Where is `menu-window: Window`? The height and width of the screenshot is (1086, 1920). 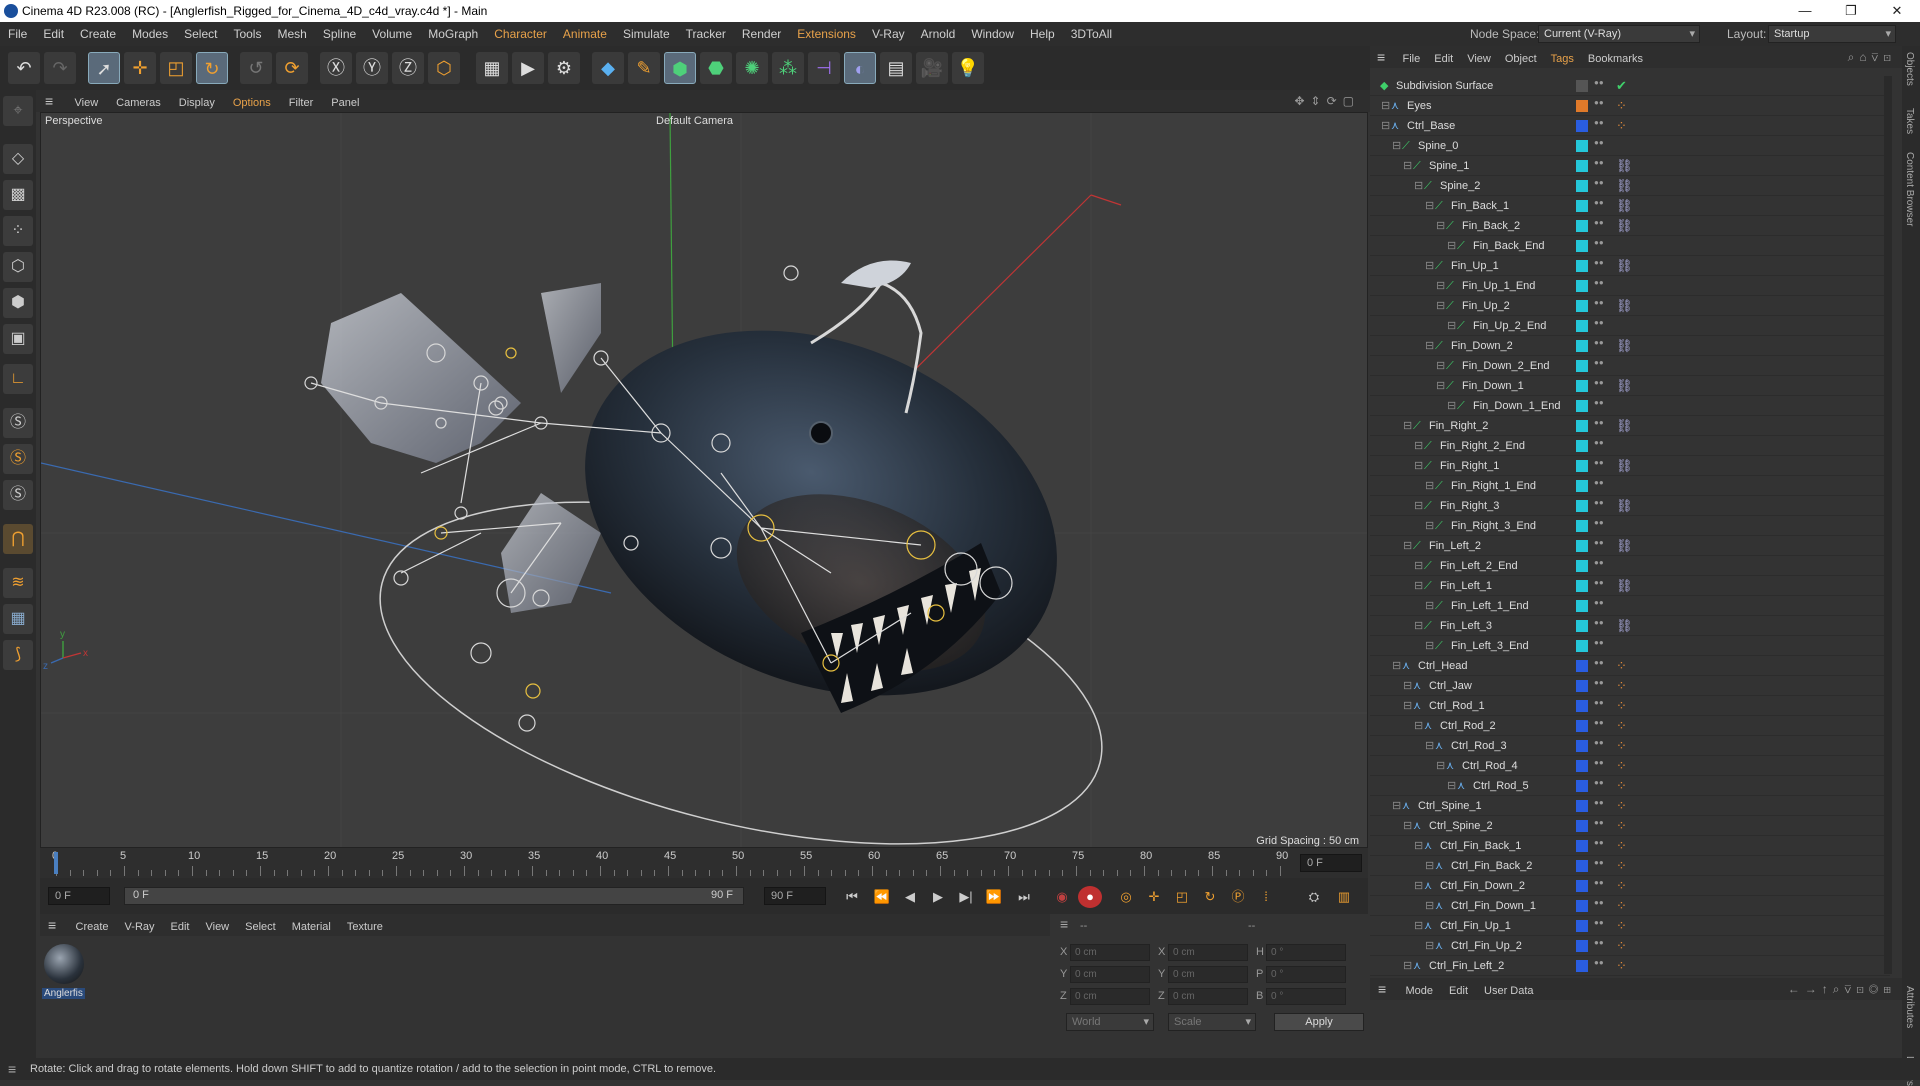
menu-window: Window is located at coordinates (992, 34).